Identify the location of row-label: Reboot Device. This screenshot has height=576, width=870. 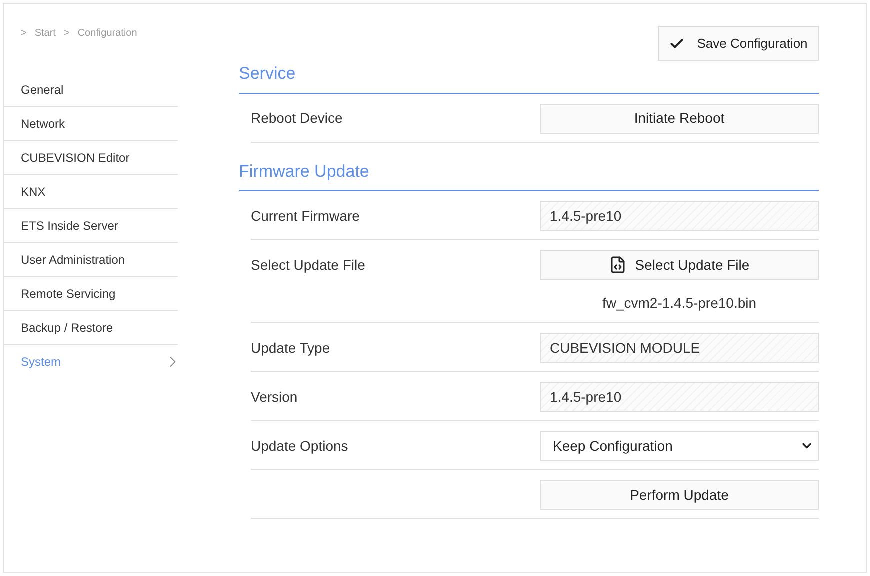
(297, 118).